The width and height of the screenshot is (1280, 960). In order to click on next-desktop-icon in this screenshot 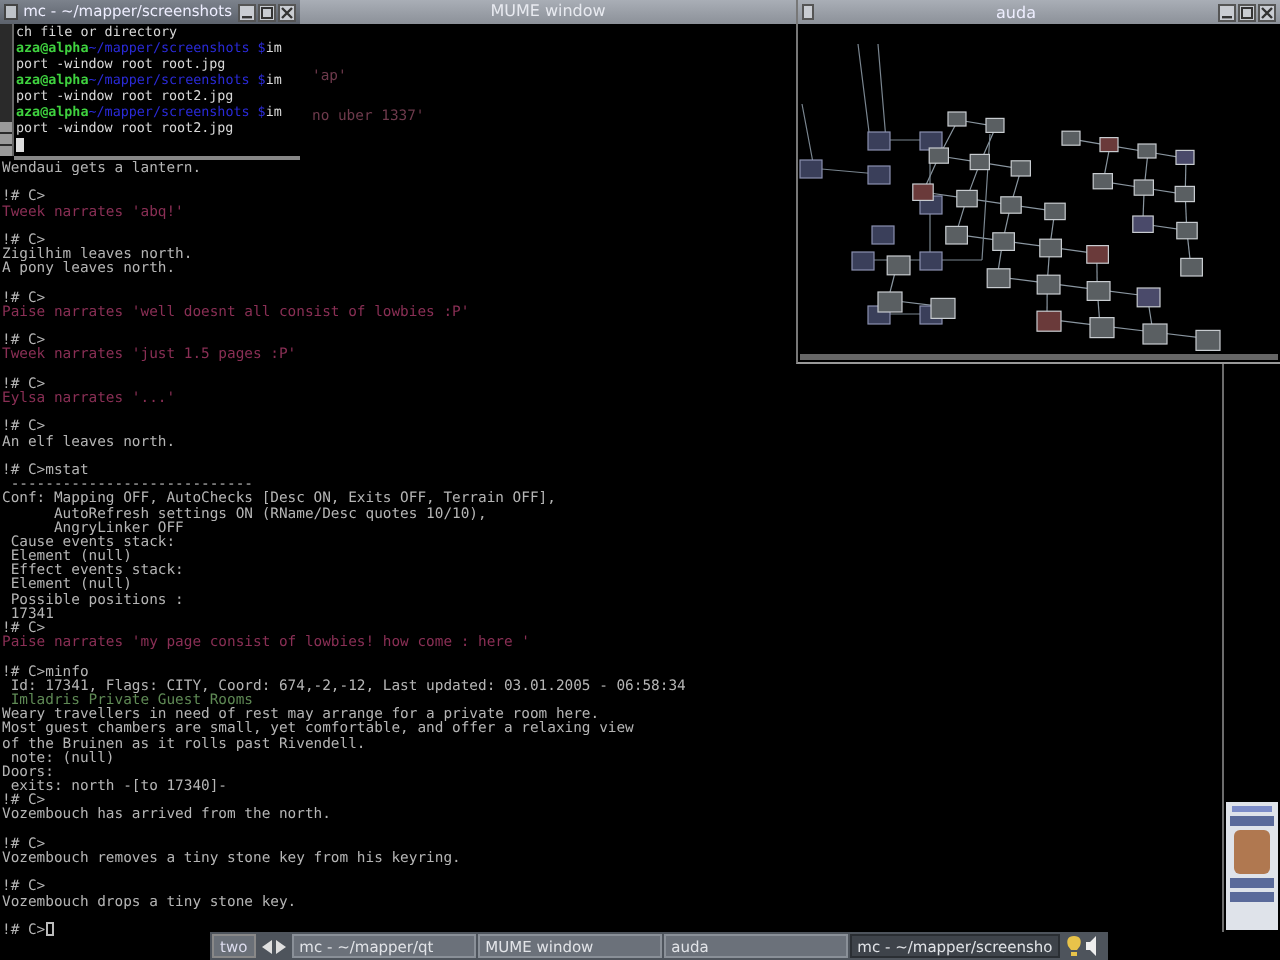, I will do `click(280, 946)`.